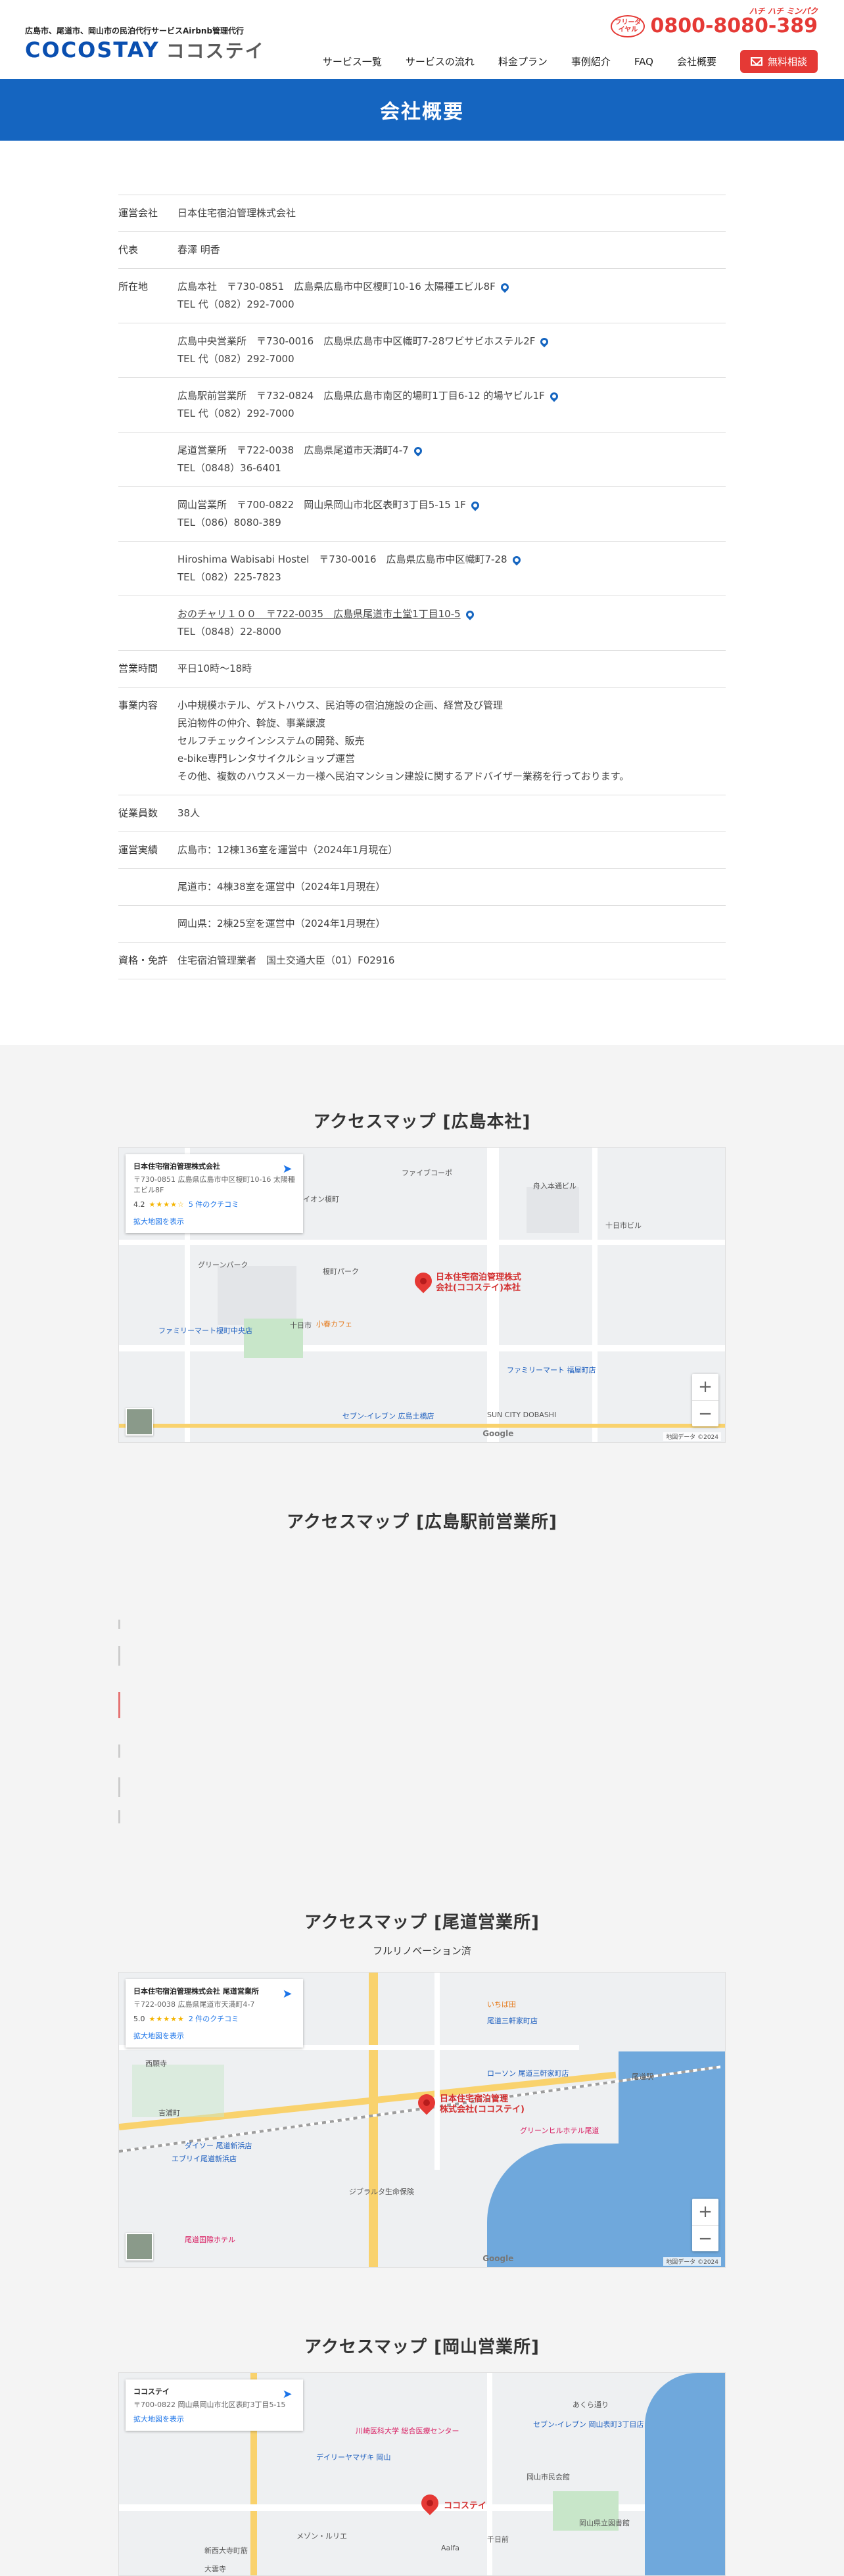 Image resolution: width=844 pixels, height=2576 pixels. What do you see at coordinates (319, 614) in the screenshot?
I see `row-text: おのチャリ１００ 〒722-0035 広島県尾道市土堂1丁目10-5` at bounding box center [319, 614].